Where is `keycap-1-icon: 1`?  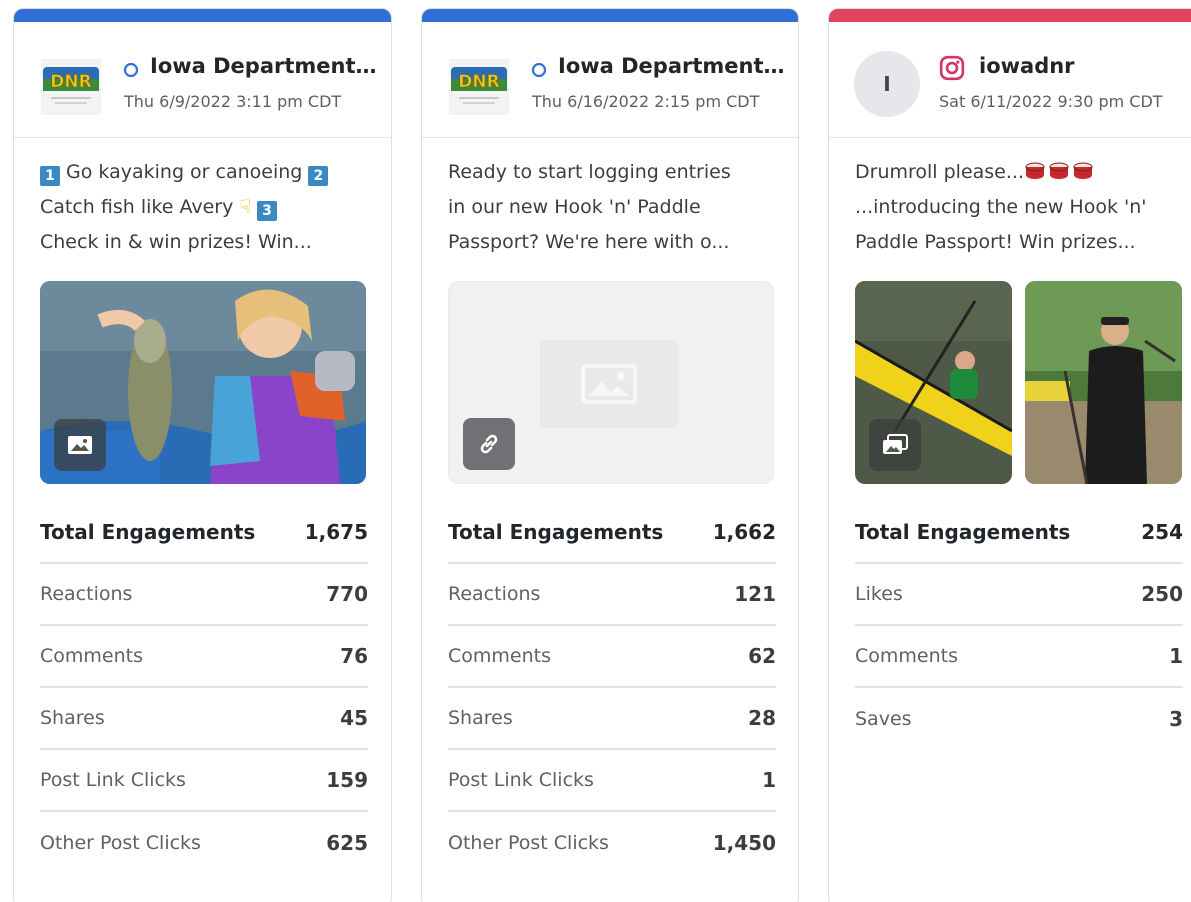 keycap-1-icon: 1 is located at coordinates (50, 176).